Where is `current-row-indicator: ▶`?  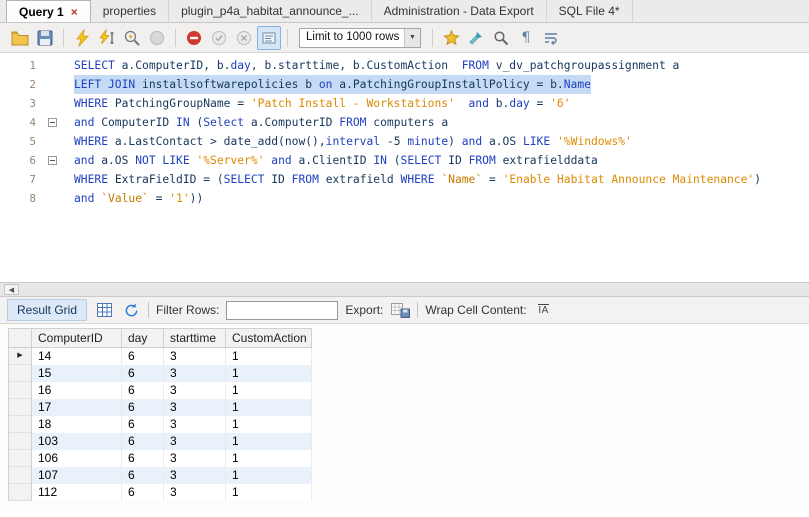 current-row-indicator: ▶ is located at coordinates (20, 356).